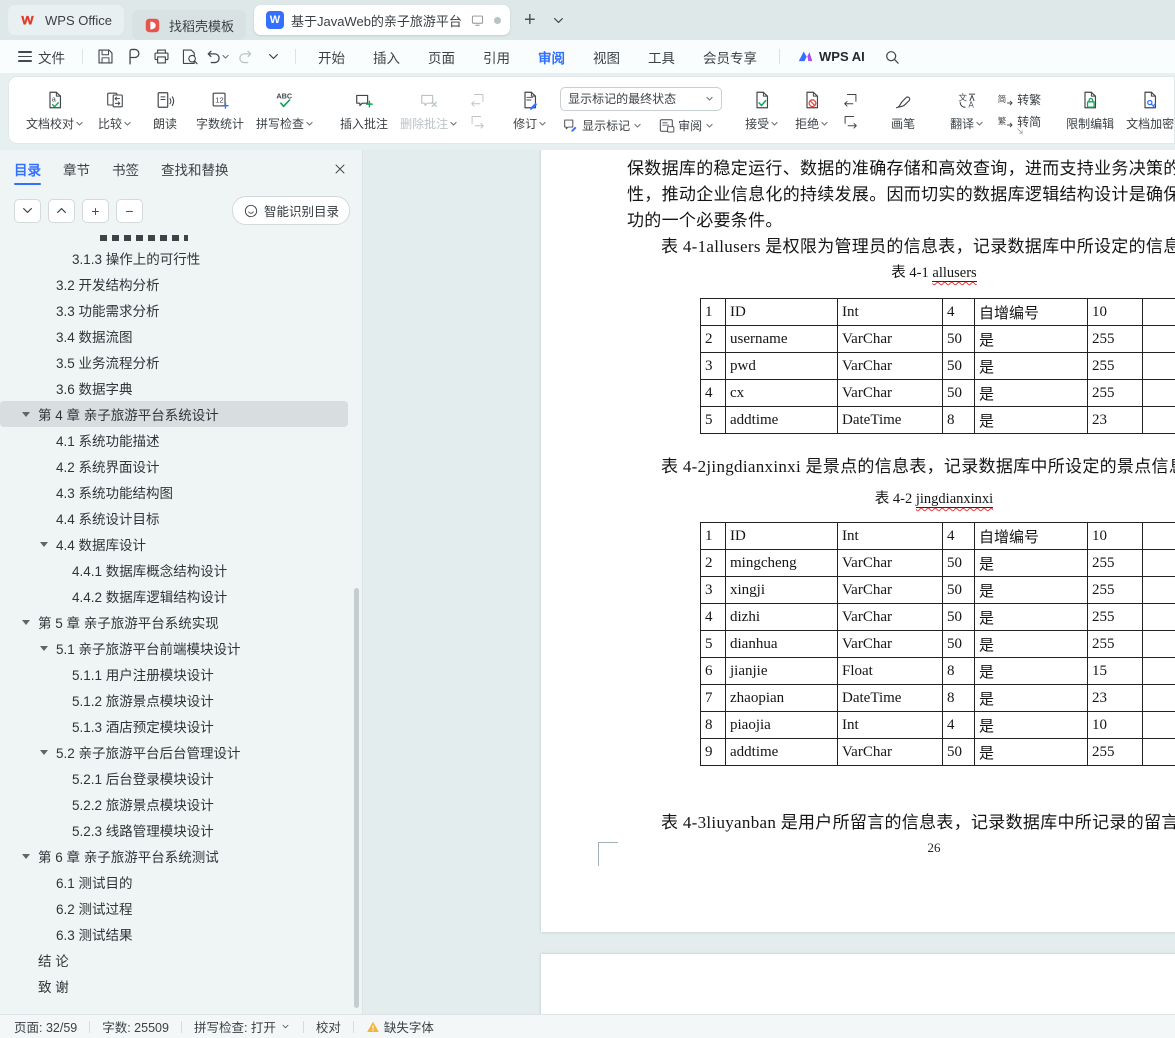 This screenshot has width=1175, height=1038. I want to click on outline-item: 4.3 系统功能结构图, so click(174, 492).